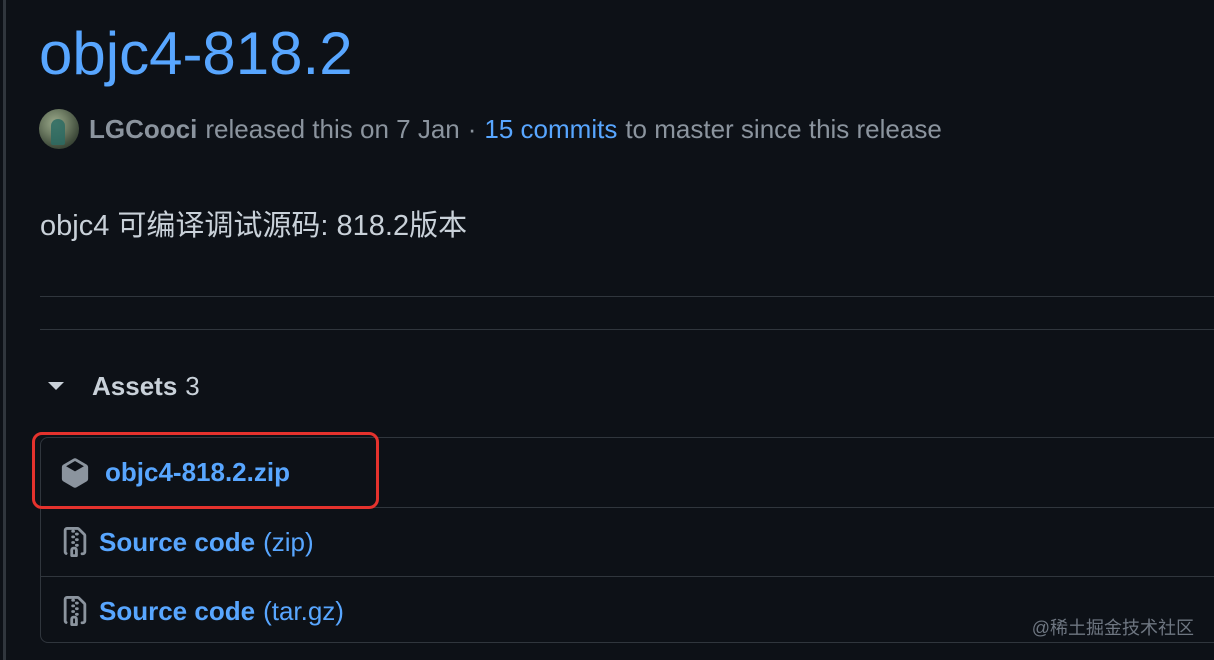  I want to click on assets-toggle: Assets 3, so click(122, 386).